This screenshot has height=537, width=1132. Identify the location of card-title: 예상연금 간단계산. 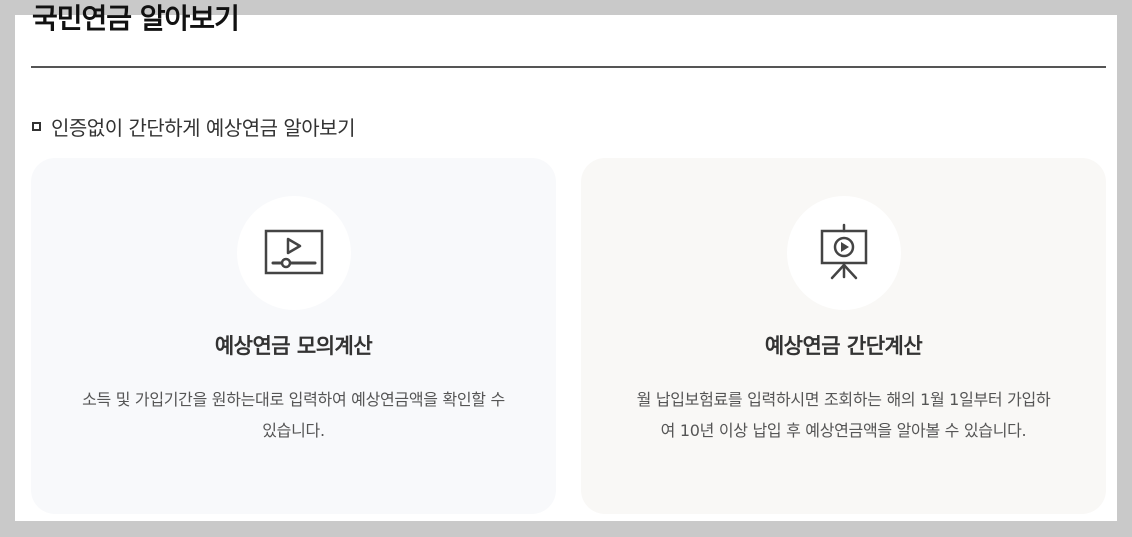
(843, 346).